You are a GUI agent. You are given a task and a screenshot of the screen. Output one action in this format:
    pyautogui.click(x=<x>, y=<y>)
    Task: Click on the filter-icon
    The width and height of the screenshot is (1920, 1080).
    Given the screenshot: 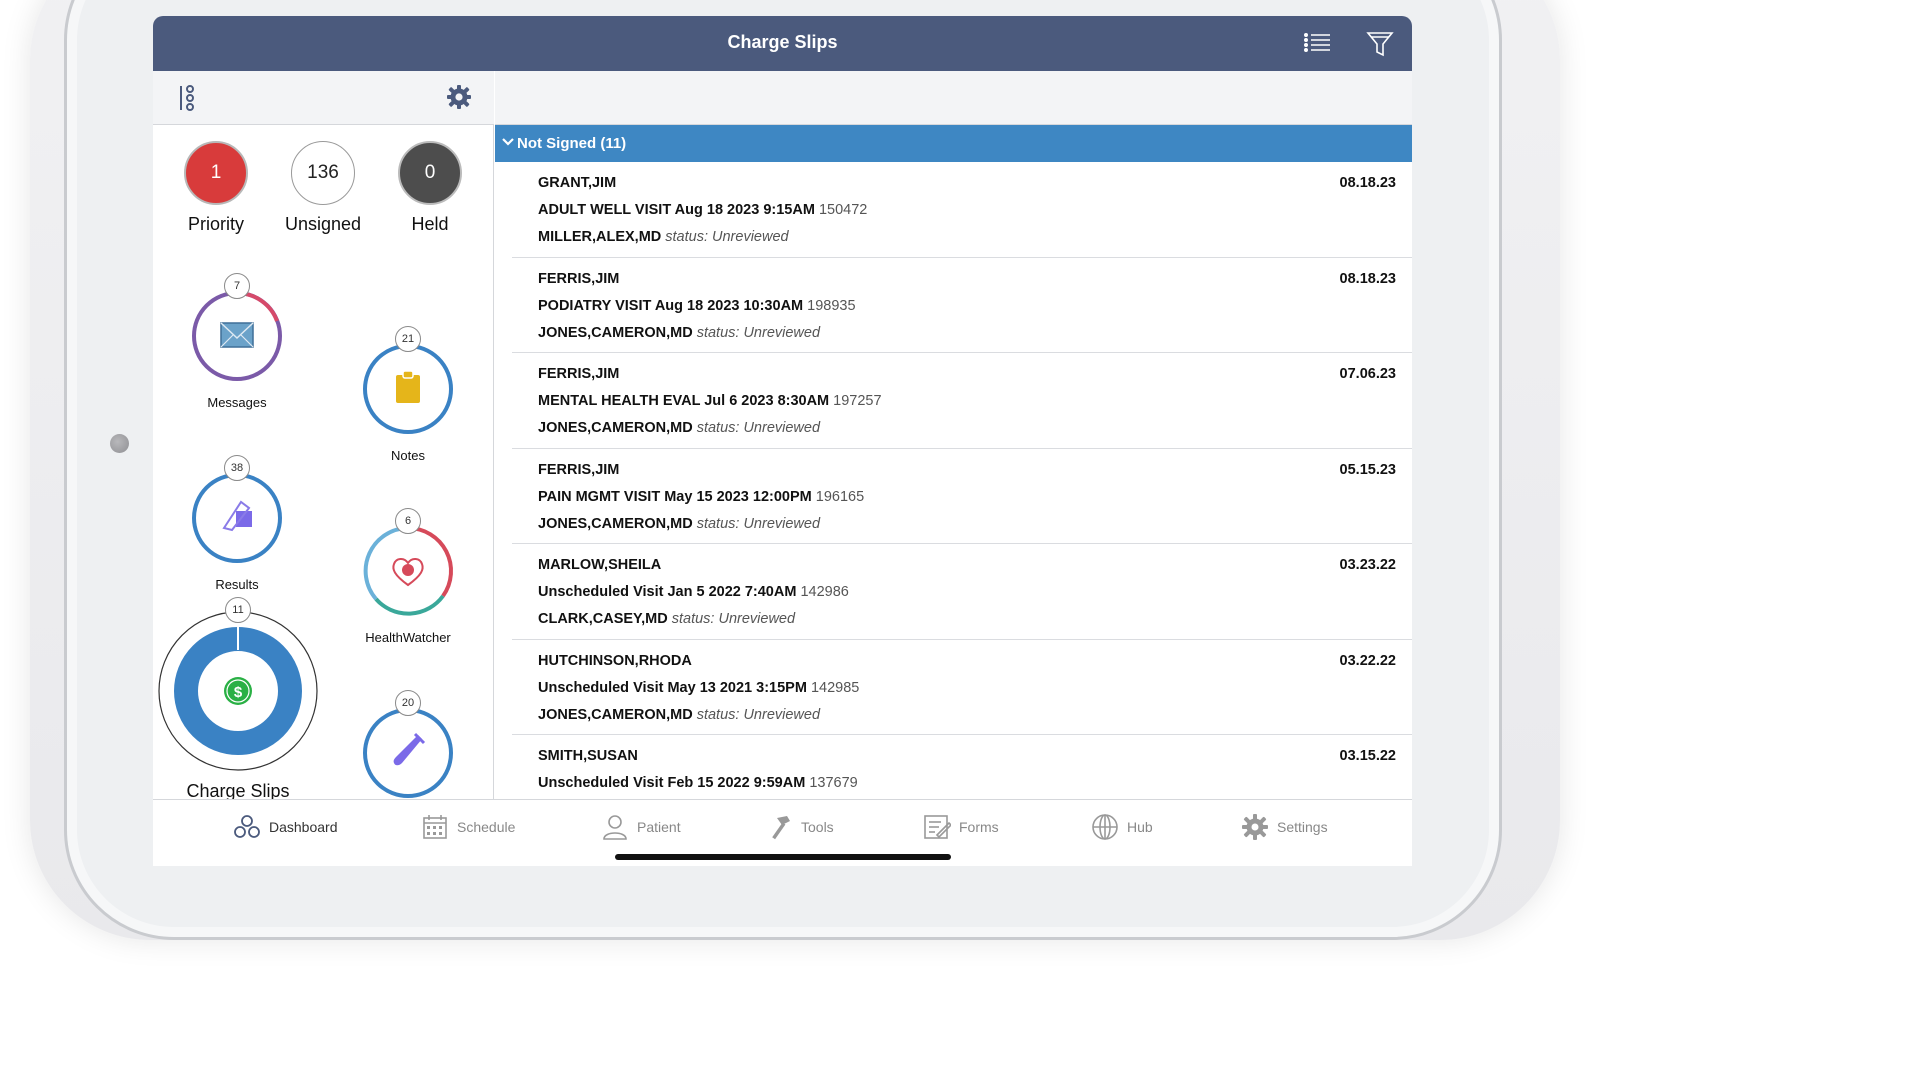 What is the action you would take?
    pyautogui.click(x=1380, y=43)
    